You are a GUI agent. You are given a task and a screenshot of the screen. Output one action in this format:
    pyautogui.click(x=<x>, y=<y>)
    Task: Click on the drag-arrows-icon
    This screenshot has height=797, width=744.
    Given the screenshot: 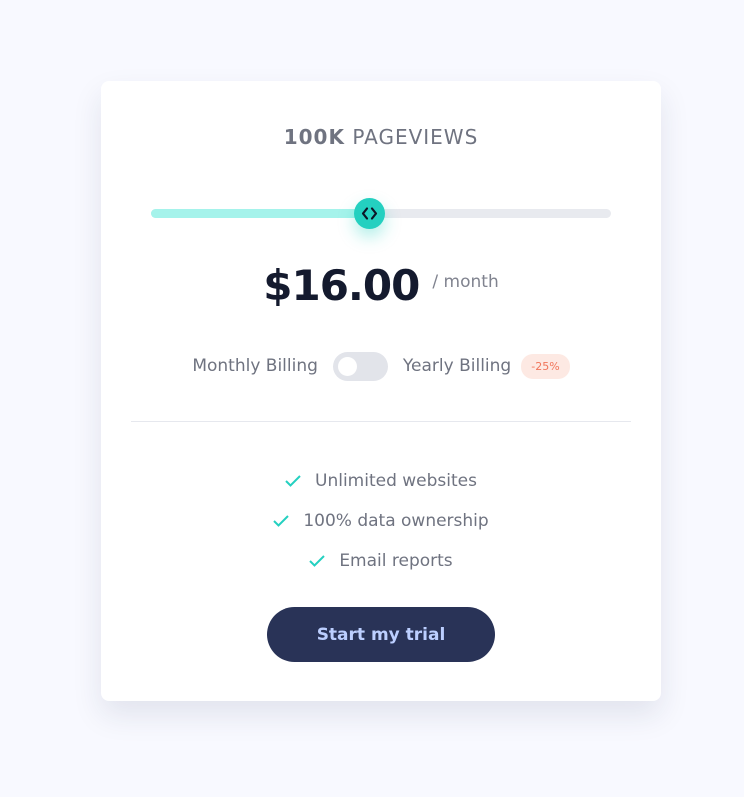 What is the action you would take?
    pyautogui.click(x=369, y=213)
    